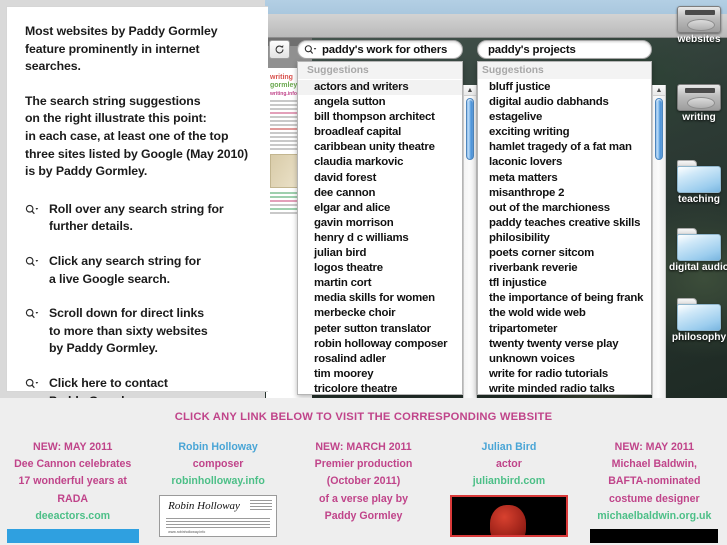 The image size is (727, 545). I want to click on link-column-julian-bird: Julian Bird actor julianbird.com, so click(508, 491).